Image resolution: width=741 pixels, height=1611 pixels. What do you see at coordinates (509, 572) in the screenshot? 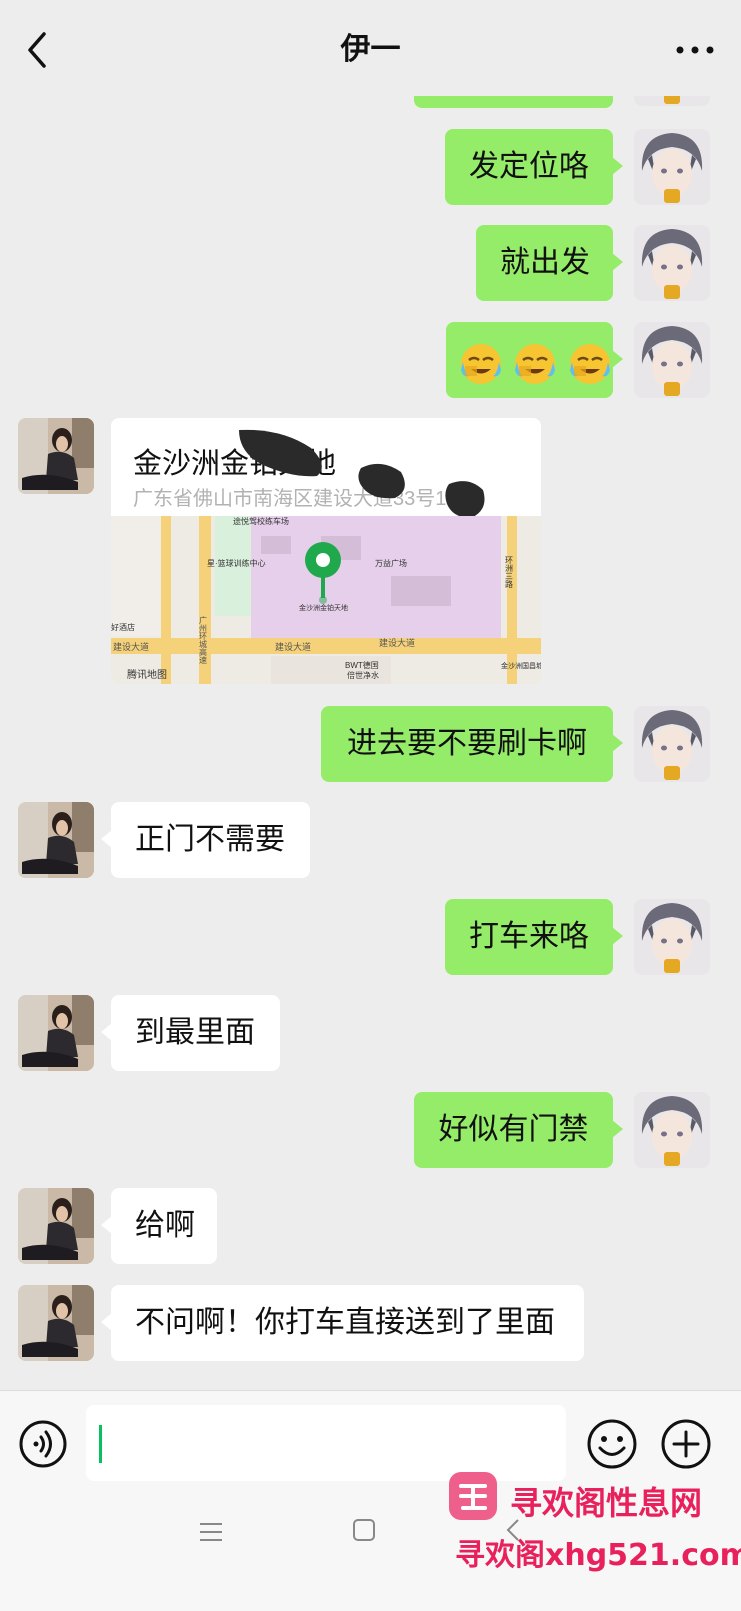
I see `map-label-ring-road: 环洲三路` at bounding box center [509, 572].